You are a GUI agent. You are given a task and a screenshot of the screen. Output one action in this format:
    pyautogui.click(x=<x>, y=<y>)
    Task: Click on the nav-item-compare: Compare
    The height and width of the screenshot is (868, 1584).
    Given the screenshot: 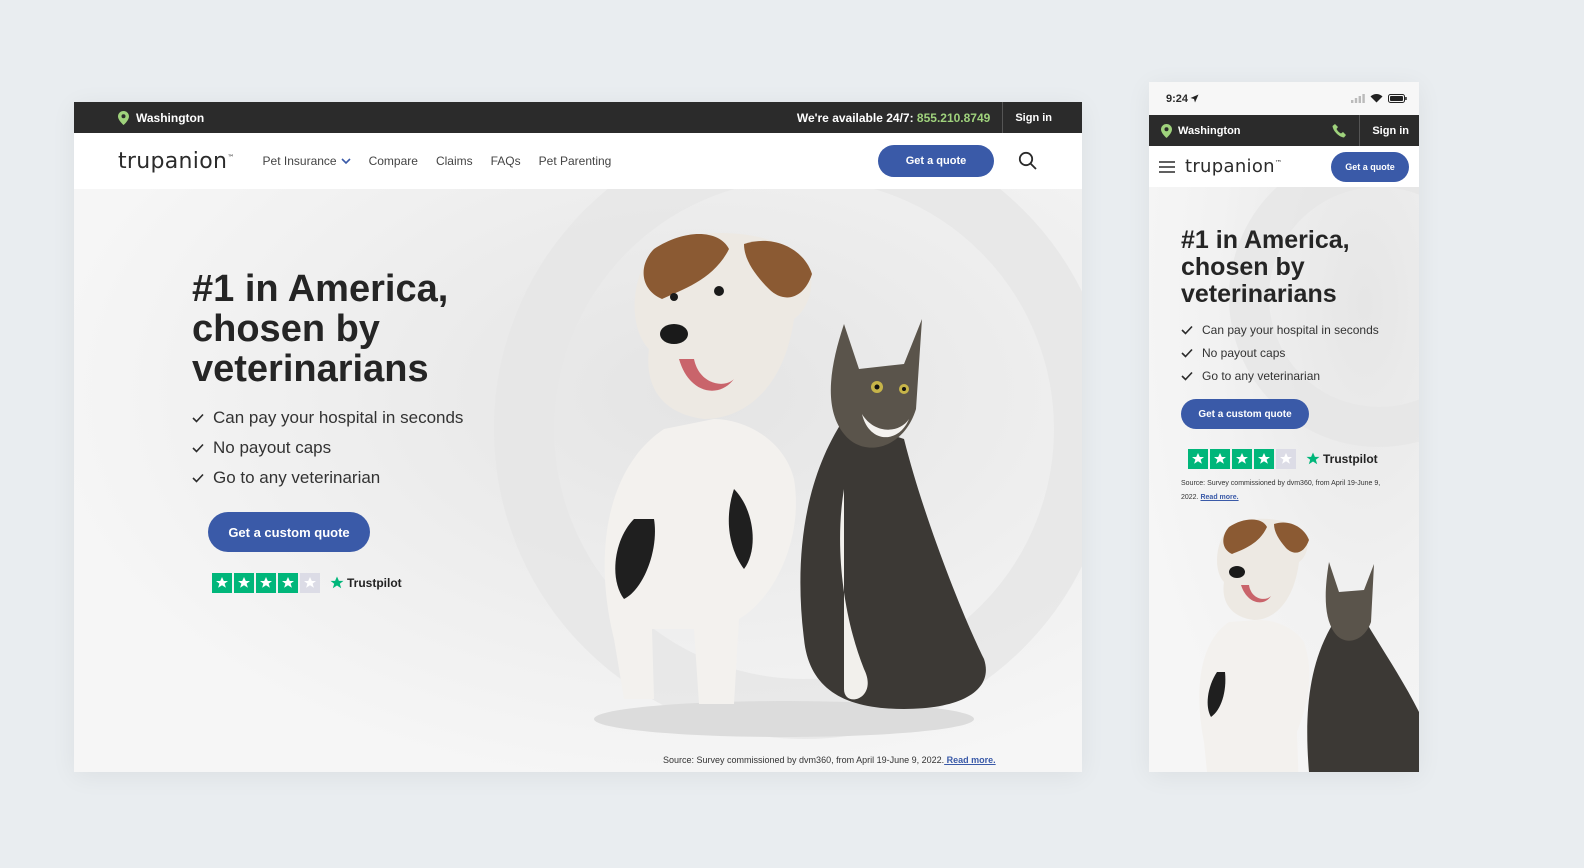 What is the action you would take?
    pyautogui.click(x=393, y=161)
    